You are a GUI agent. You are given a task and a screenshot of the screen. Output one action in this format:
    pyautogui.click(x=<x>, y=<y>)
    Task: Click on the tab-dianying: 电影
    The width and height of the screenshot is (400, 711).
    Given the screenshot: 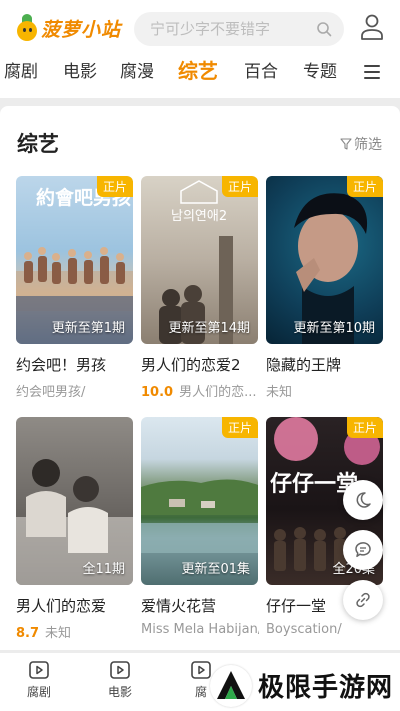 What is the action you would take?
    pyautogui.click(x=120, y=680)
    